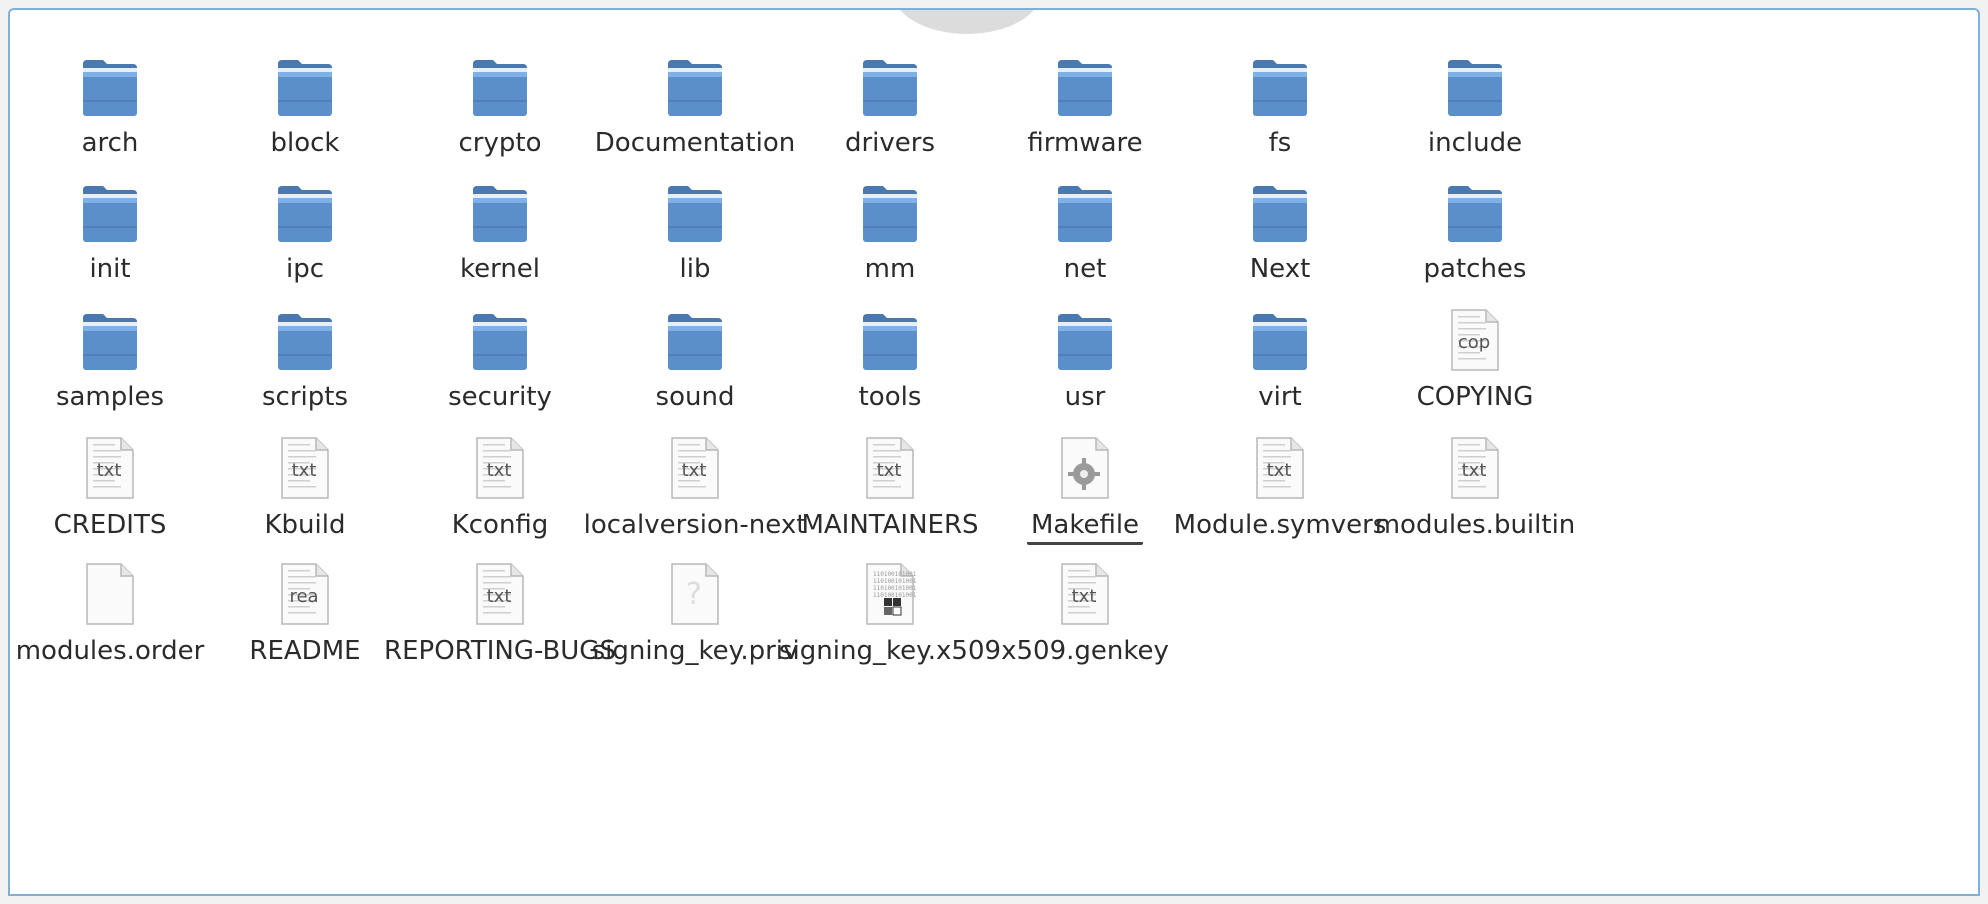  I want to click on item-icon: cop, so click(1475, 332).